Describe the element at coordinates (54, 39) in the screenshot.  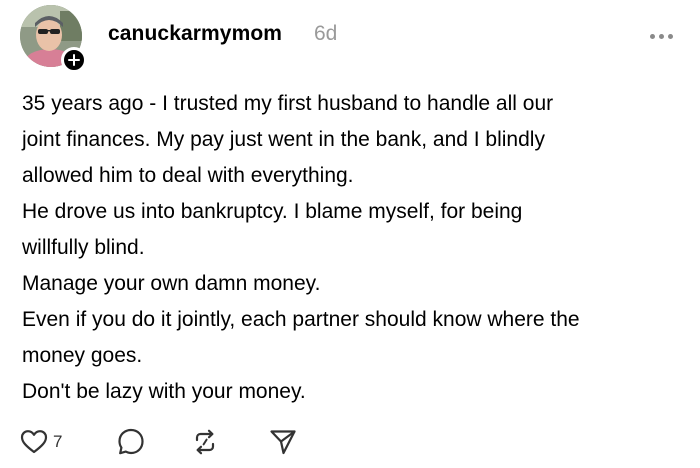
I see `author-avatar-group` at that location.